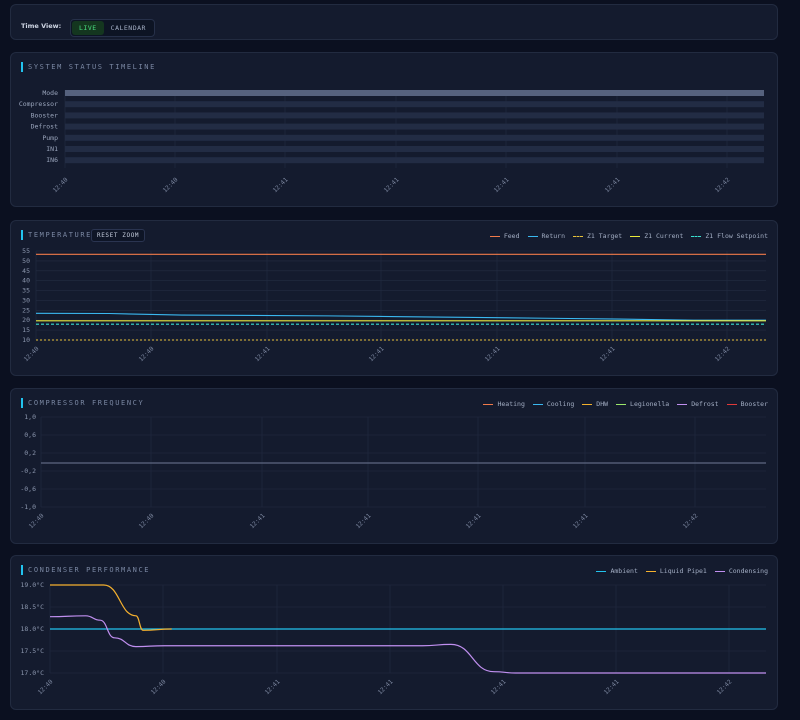 The image size is (800, 720). Describe the element at coordinates (26, 330) in the screenshot. I see `temperatures-y-tick: 15` at that location.